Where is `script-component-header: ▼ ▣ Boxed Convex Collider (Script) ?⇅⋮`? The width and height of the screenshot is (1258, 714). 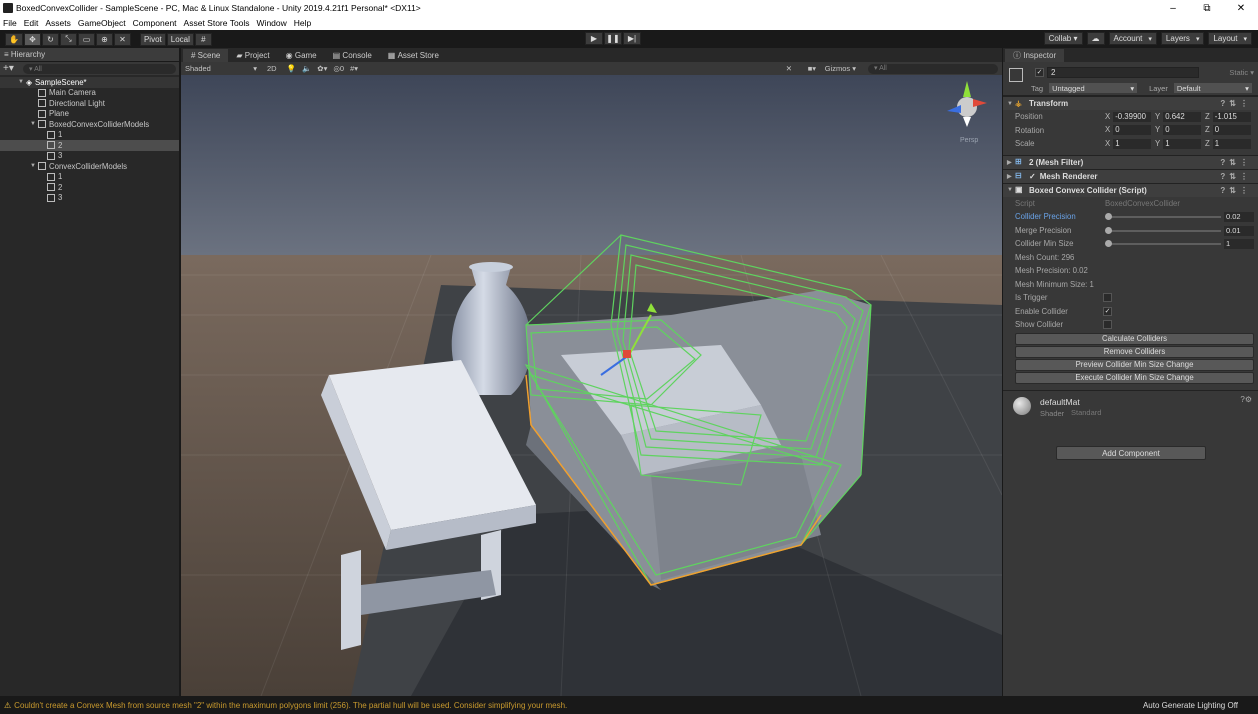
script-component-header: ▼ ▣ Boxed Convex Collider (Script) ?⇅⋮ is located at coordinates (1130, 189).